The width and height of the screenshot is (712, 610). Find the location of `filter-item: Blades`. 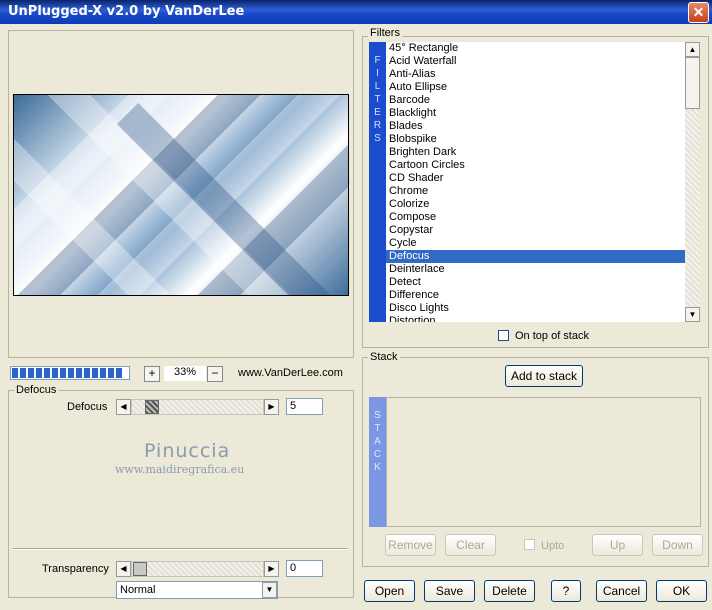

filter-item: Blades is located at coordinates (535, 126).